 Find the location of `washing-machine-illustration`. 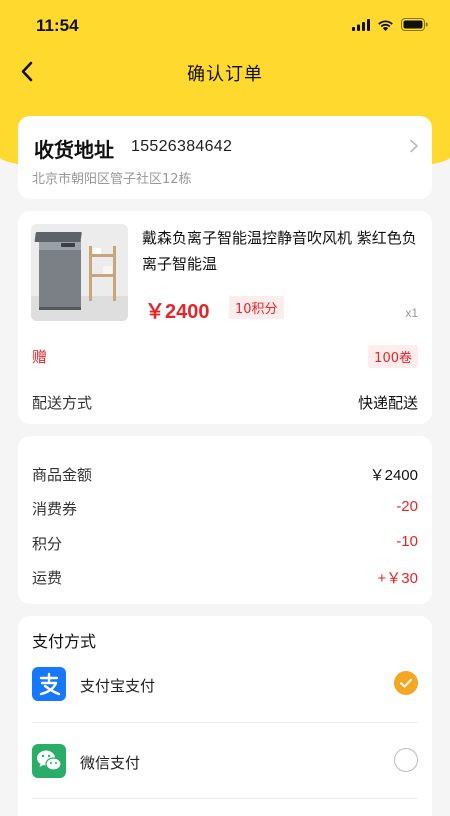

washing-machine-illustration is located at coordinates (79, 272).